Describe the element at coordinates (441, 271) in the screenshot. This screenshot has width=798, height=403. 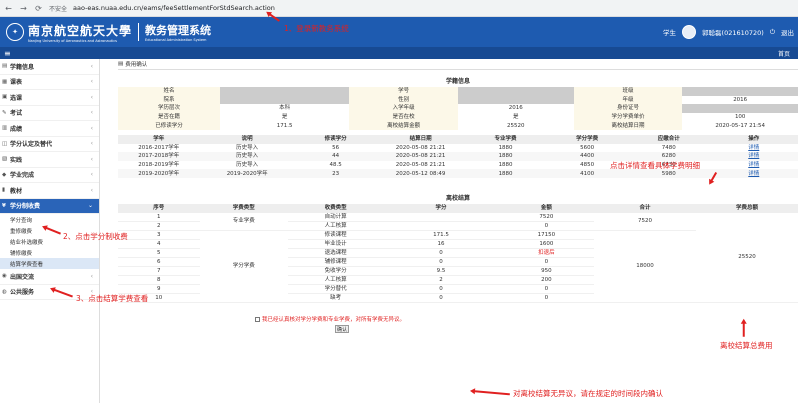
I see `credit-cell: 9.5` at that location.